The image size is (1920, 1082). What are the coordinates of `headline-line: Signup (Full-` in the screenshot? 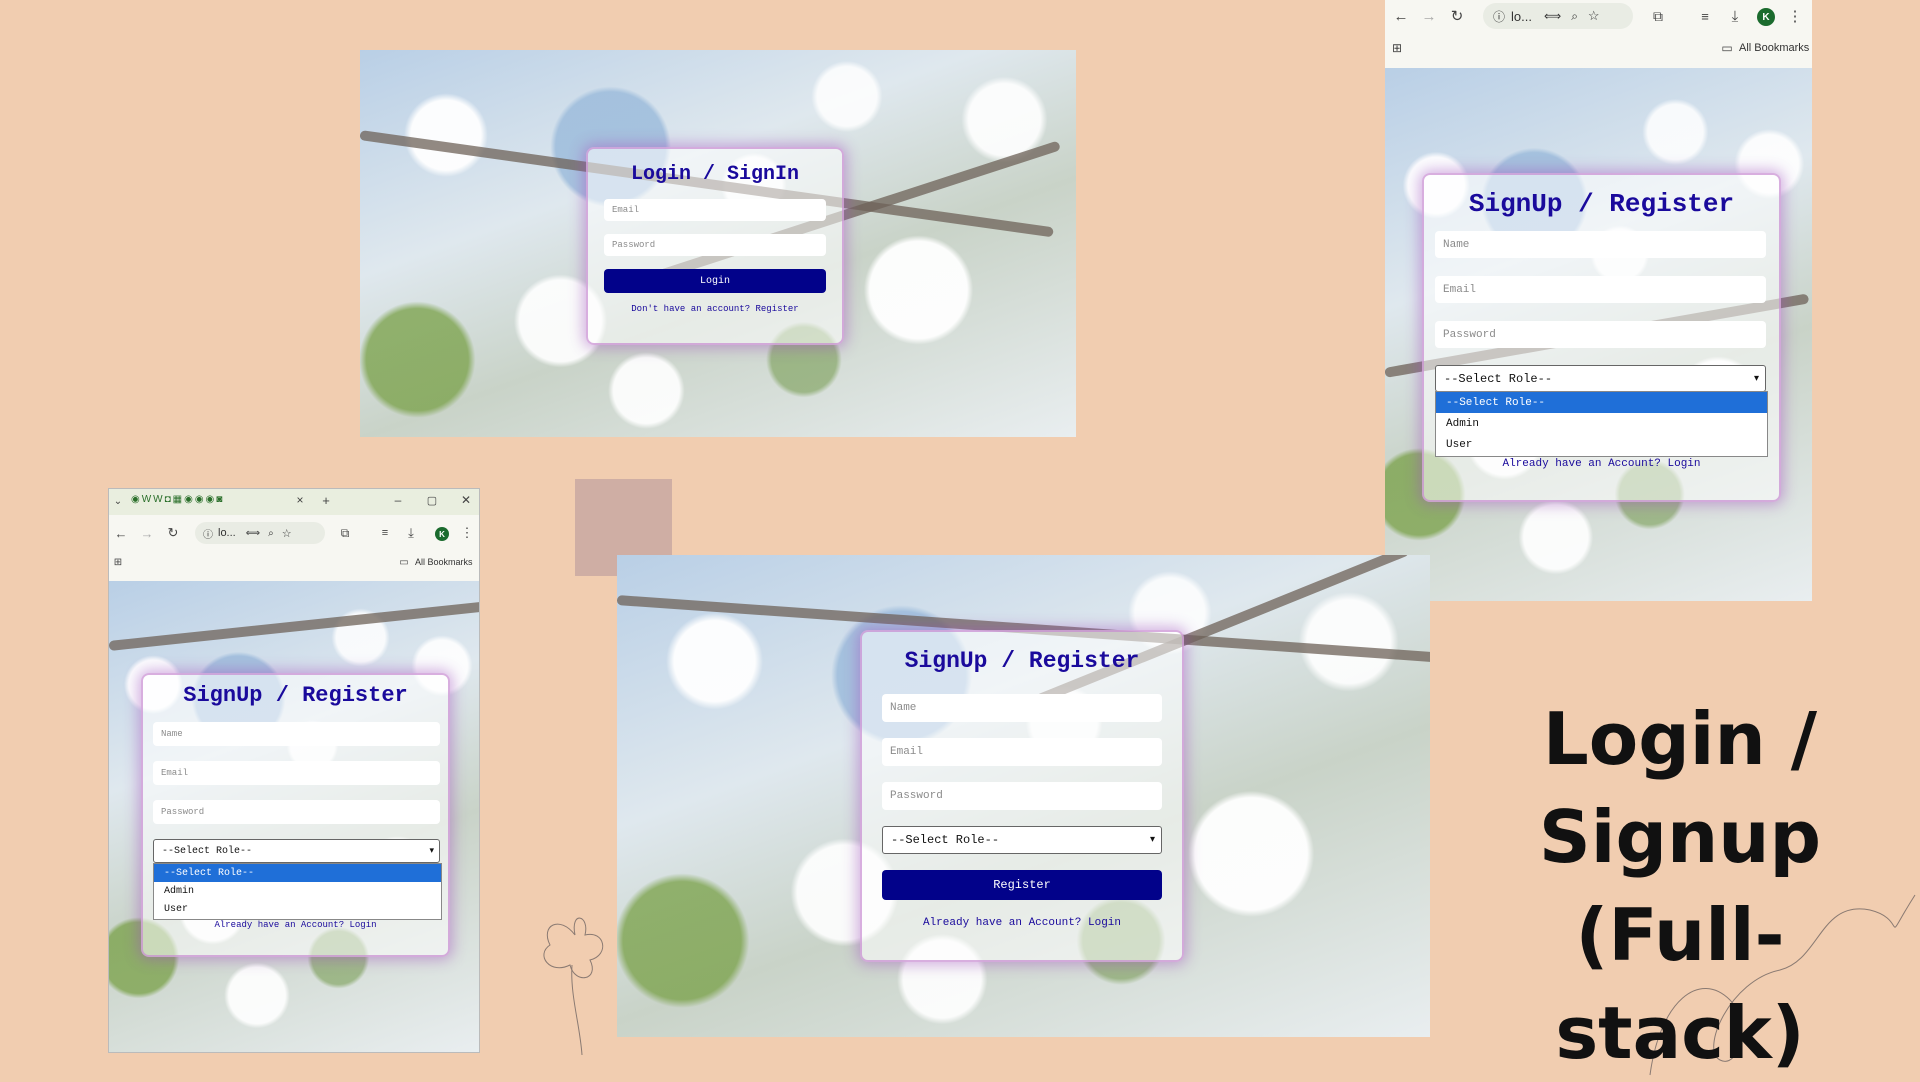 It's located at (1680, 886).